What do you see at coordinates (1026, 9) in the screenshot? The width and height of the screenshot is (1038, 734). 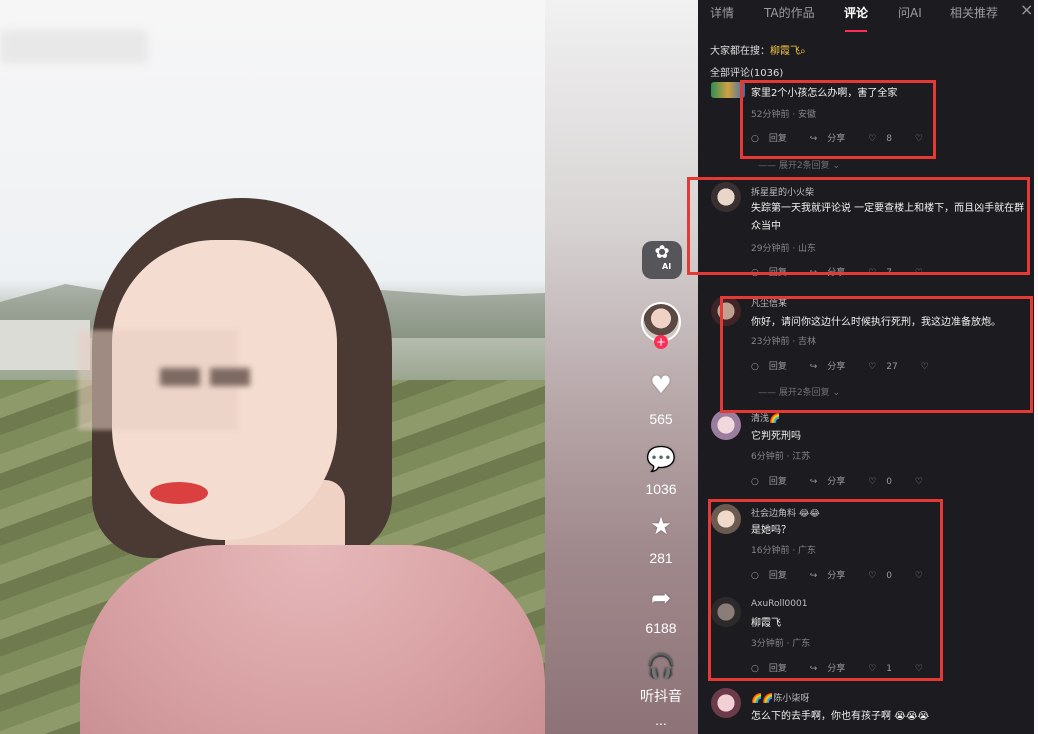 I see `close-icon: ×` at bounding box center [1026, 9].